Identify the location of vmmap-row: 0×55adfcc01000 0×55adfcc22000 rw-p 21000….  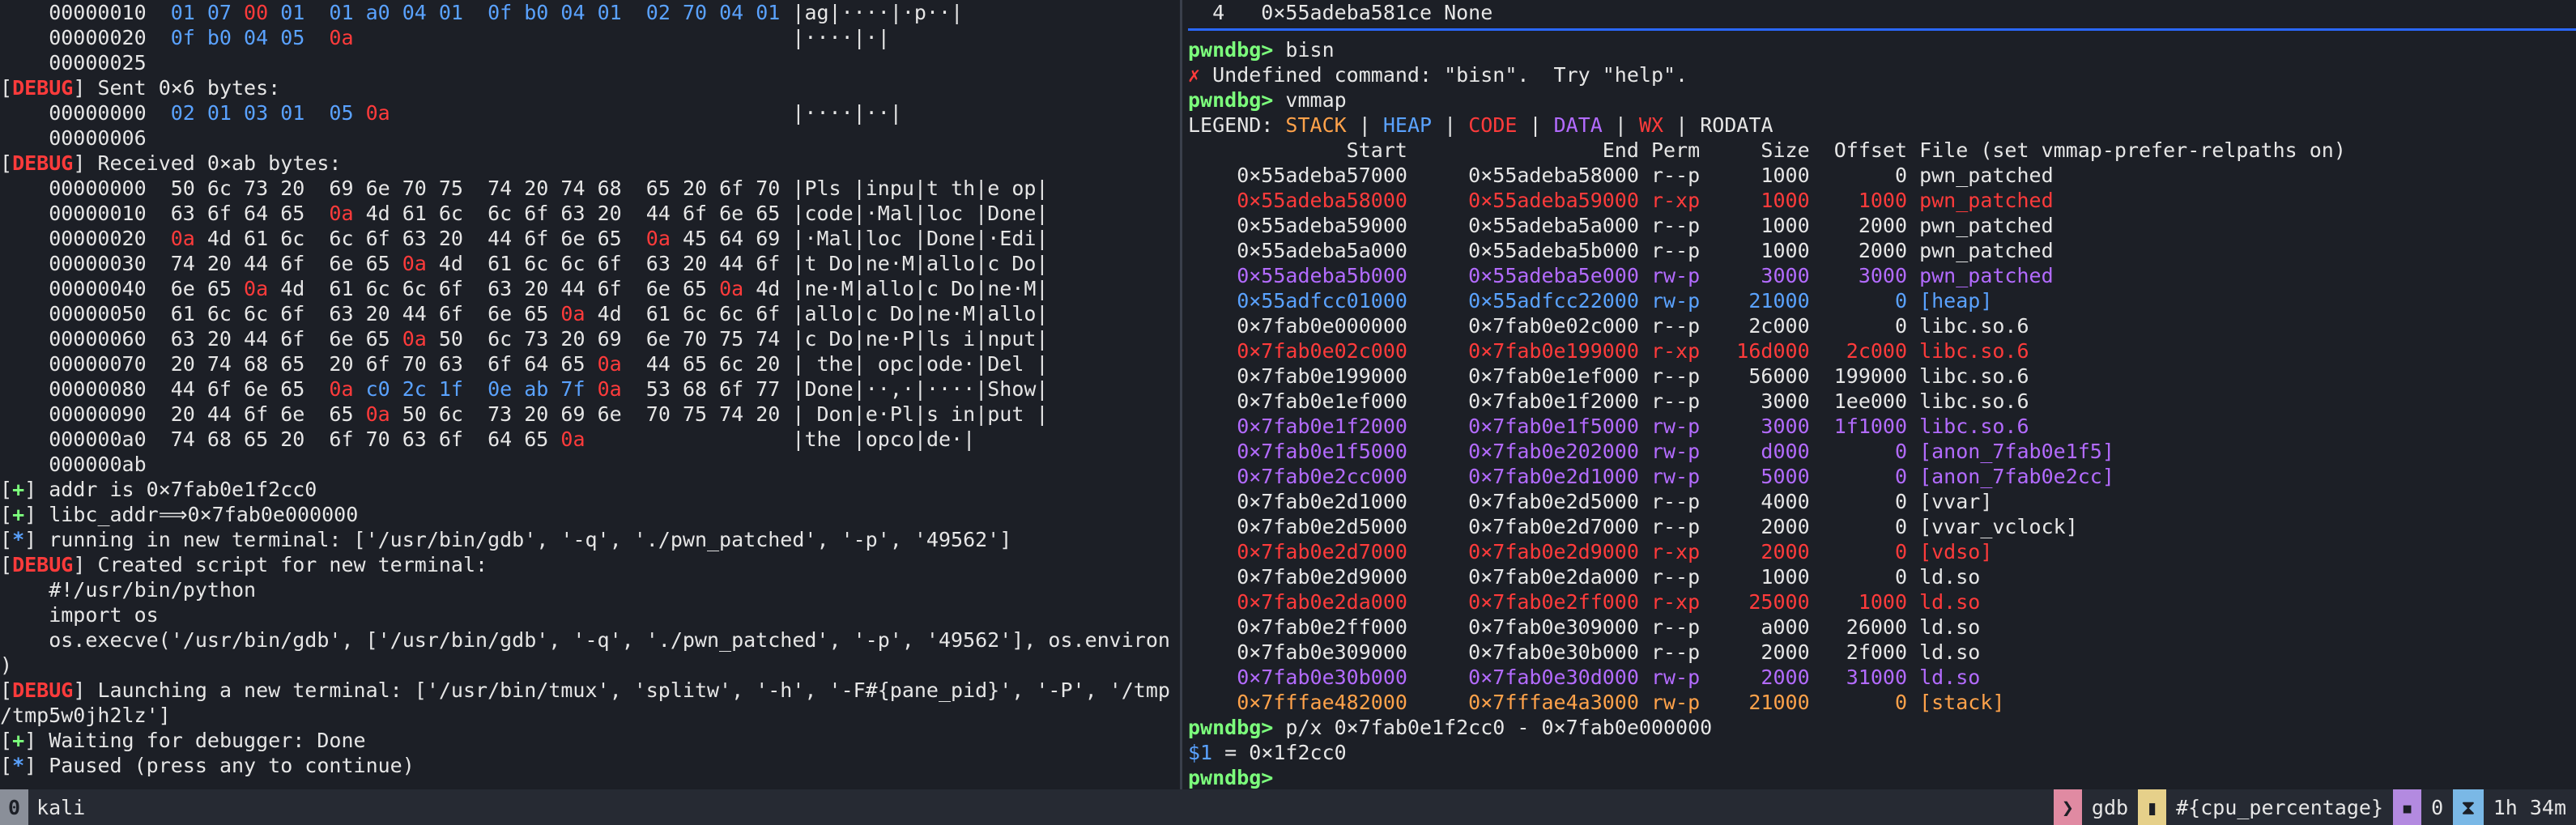
(1882, 300).